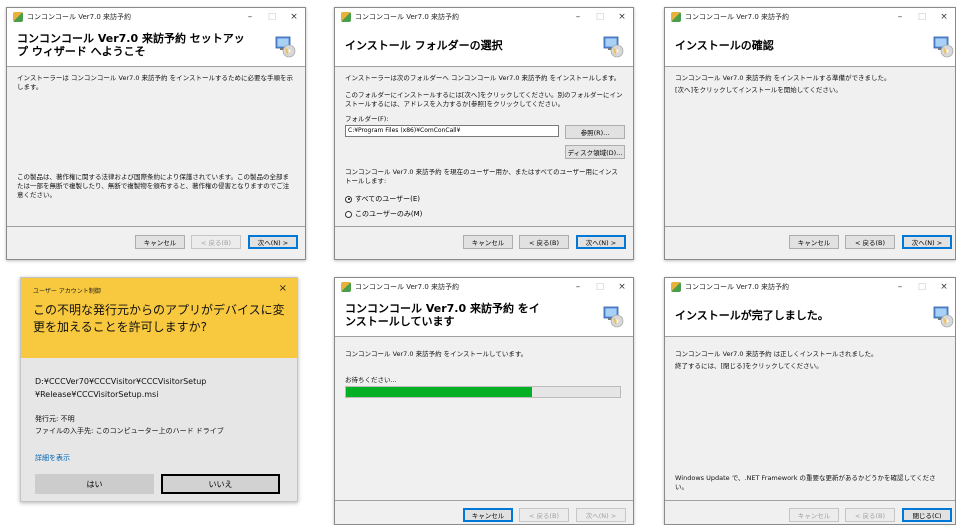  Describe the element at coordinates (810, 46) in the screenshot. I see `wizard-banner: インストールの確認` at that location.